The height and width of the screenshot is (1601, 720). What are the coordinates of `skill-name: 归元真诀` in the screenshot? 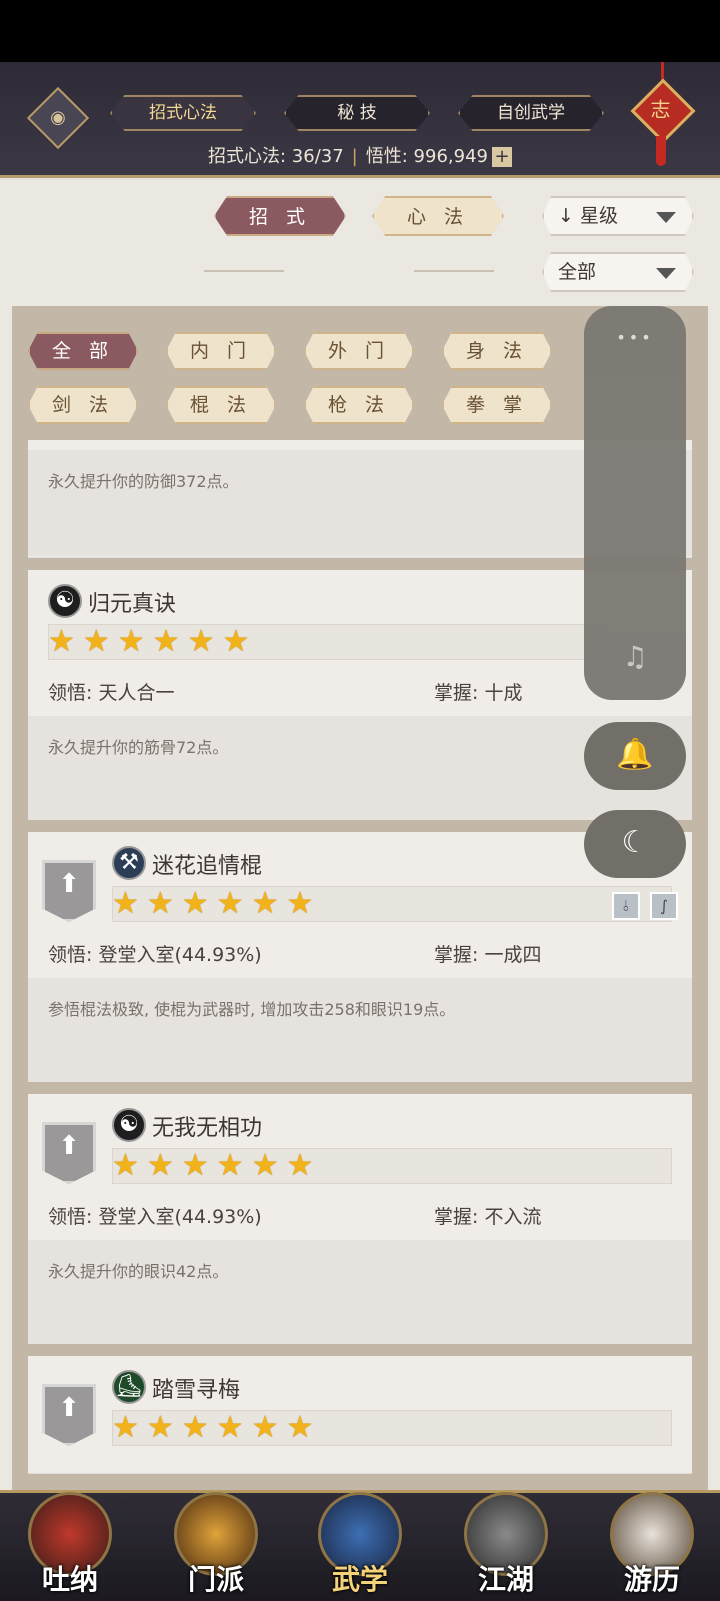 It's located at (132, 604).